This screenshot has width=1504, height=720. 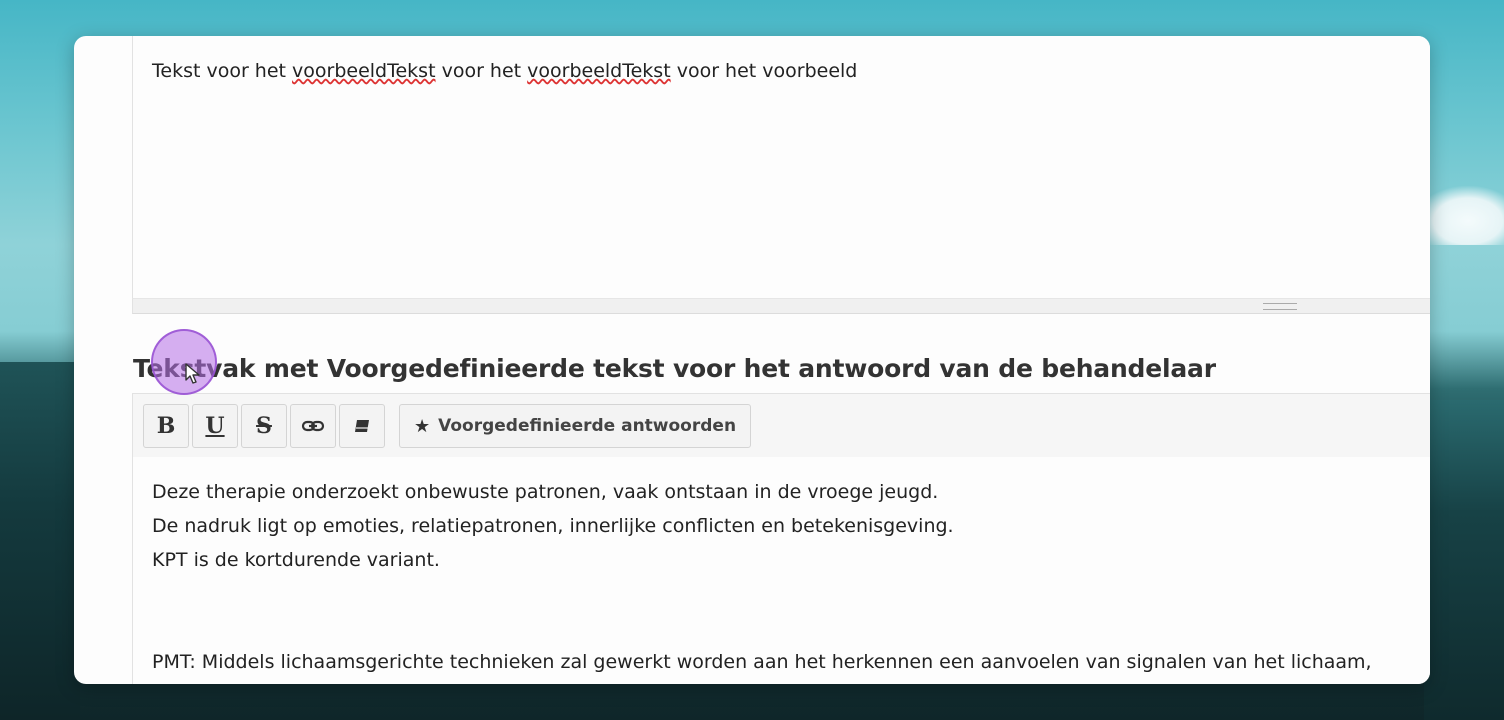 I want to click on clear-formatting-button, so click(x=362, y=426).